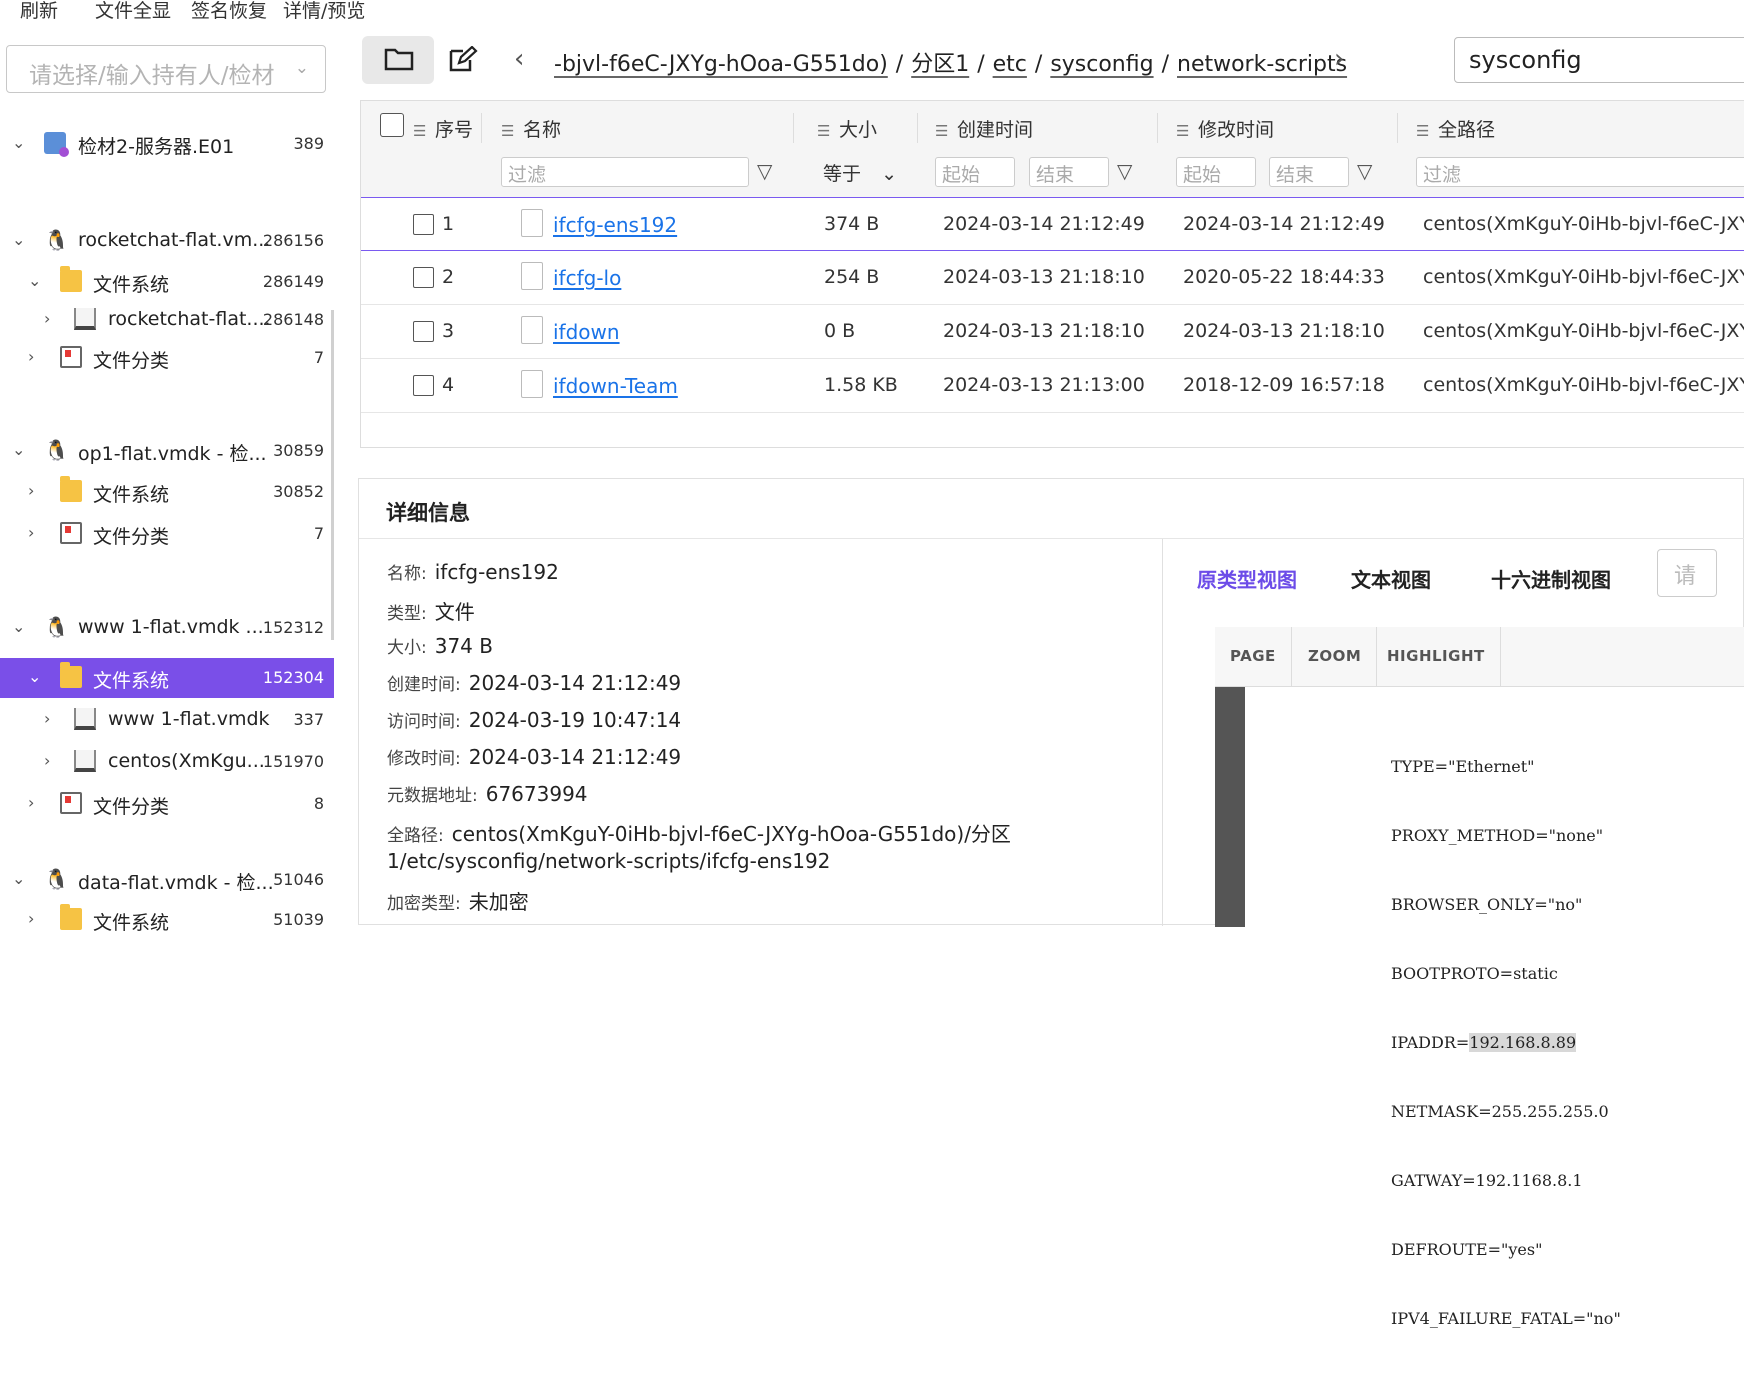 This screenshot has height=1376, width=1744. Describe the element at coordinates (167, 762) in the screenshot. I see `tree-node-partition: › centos(XmKgu... 151970` at that location.